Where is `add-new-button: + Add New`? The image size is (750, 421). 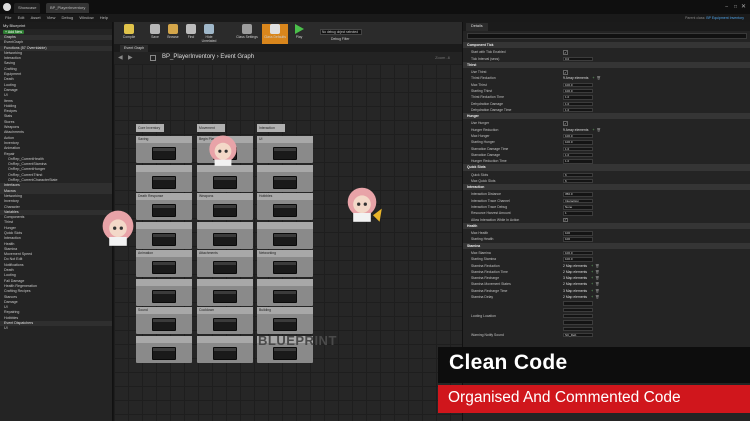
add-new-button: + Add New is located at coordinates (14, 32).